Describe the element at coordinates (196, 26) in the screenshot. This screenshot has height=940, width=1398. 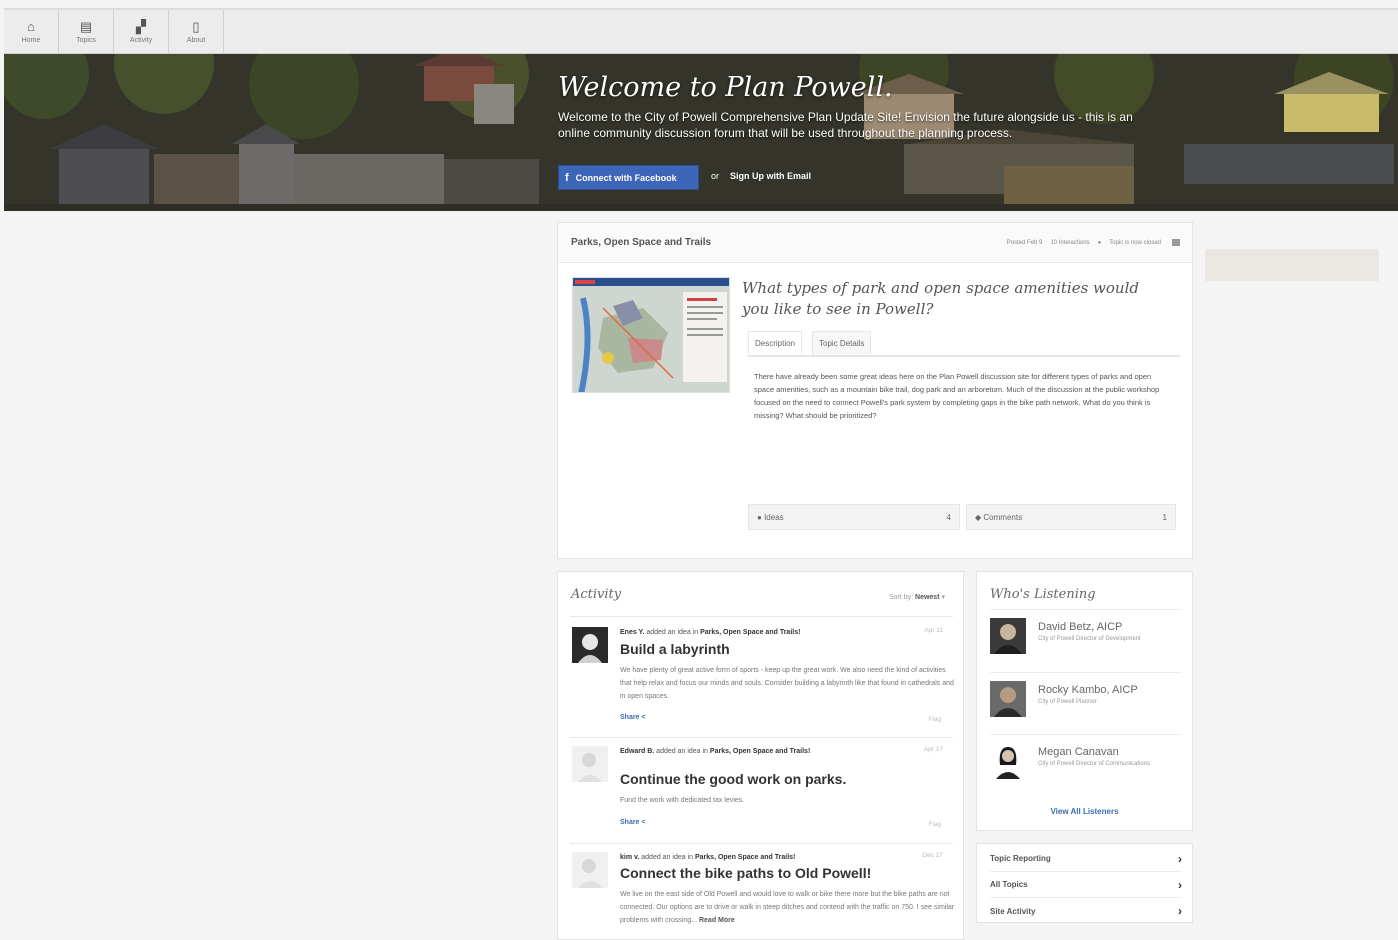
I see `about-icon: ▯` at that location.